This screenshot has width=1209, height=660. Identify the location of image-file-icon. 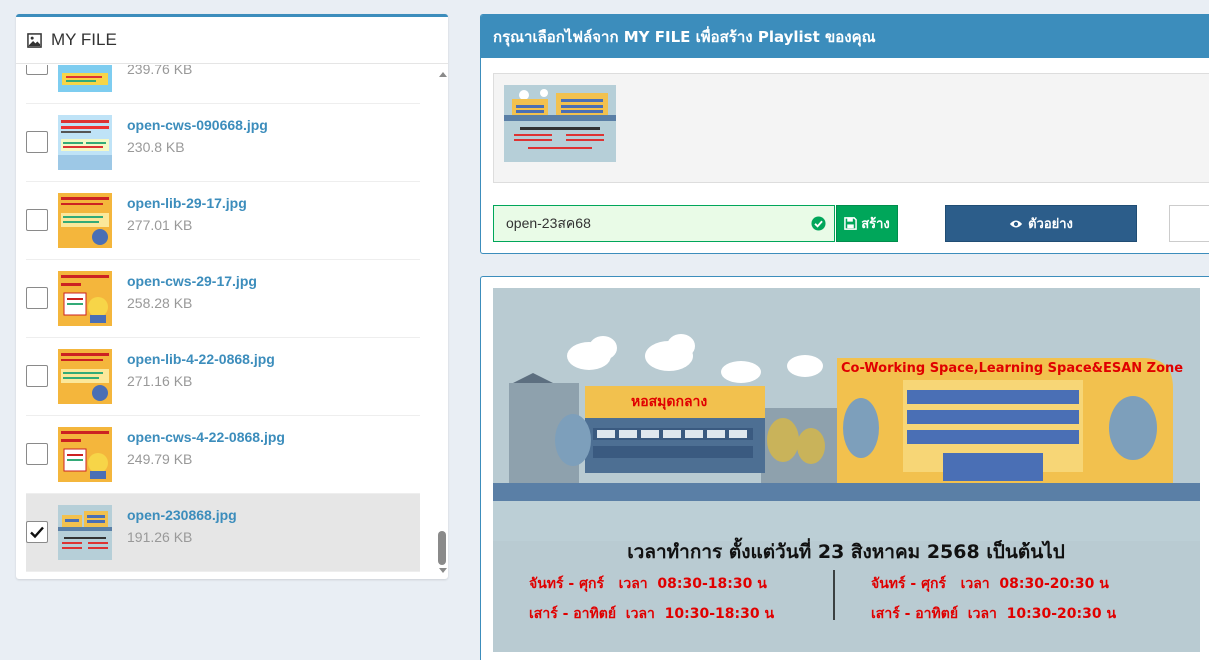
(34, 40).